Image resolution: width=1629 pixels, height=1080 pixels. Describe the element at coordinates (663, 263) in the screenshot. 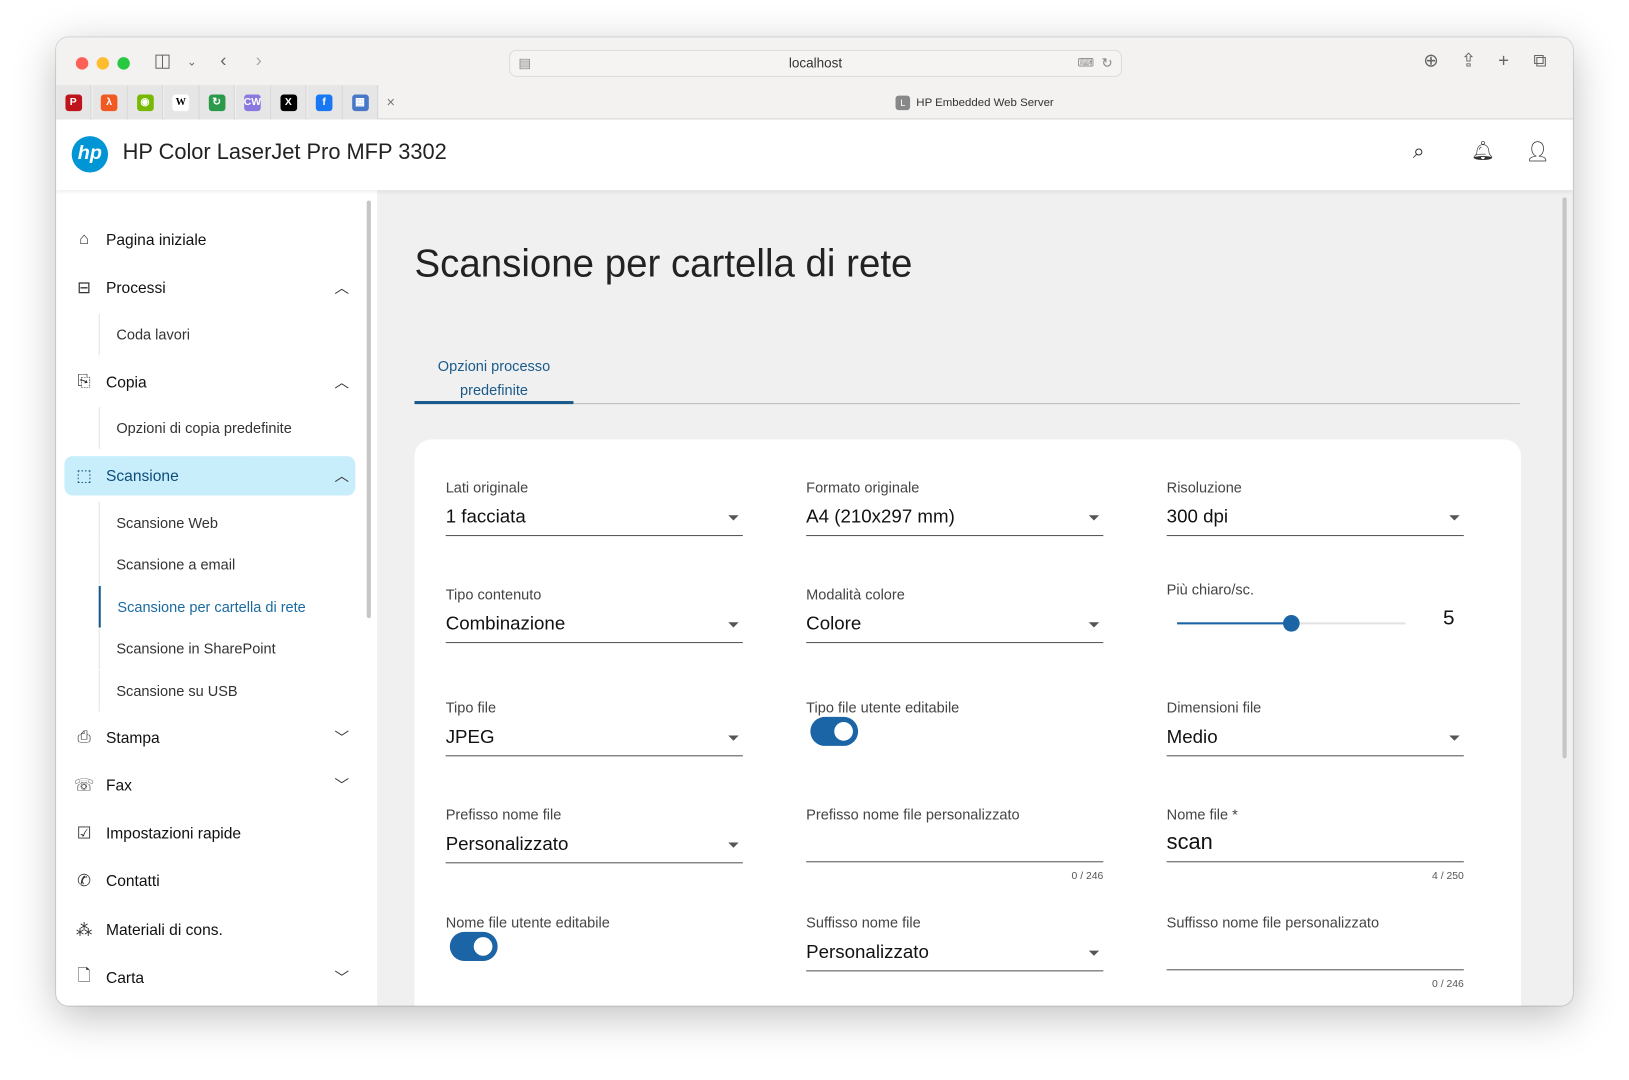

I see `page-title: Scansione per cartella di rete` at that location.